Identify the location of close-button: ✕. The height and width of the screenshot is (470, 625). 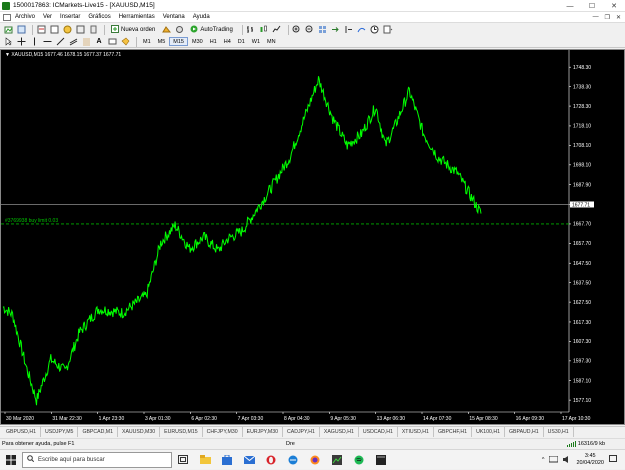
(614, 6).